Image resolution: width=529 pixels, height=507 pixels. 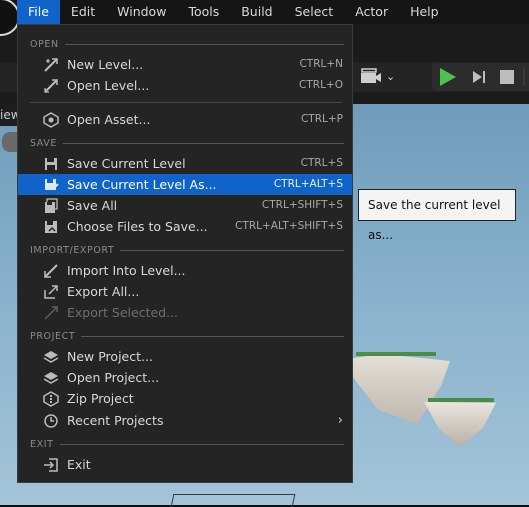 What do you see at coordinates (185, 64) in the screenshot?
I see `menu-entry-new-level: New Level... CTRL+N` at bounding box center [185, 64].